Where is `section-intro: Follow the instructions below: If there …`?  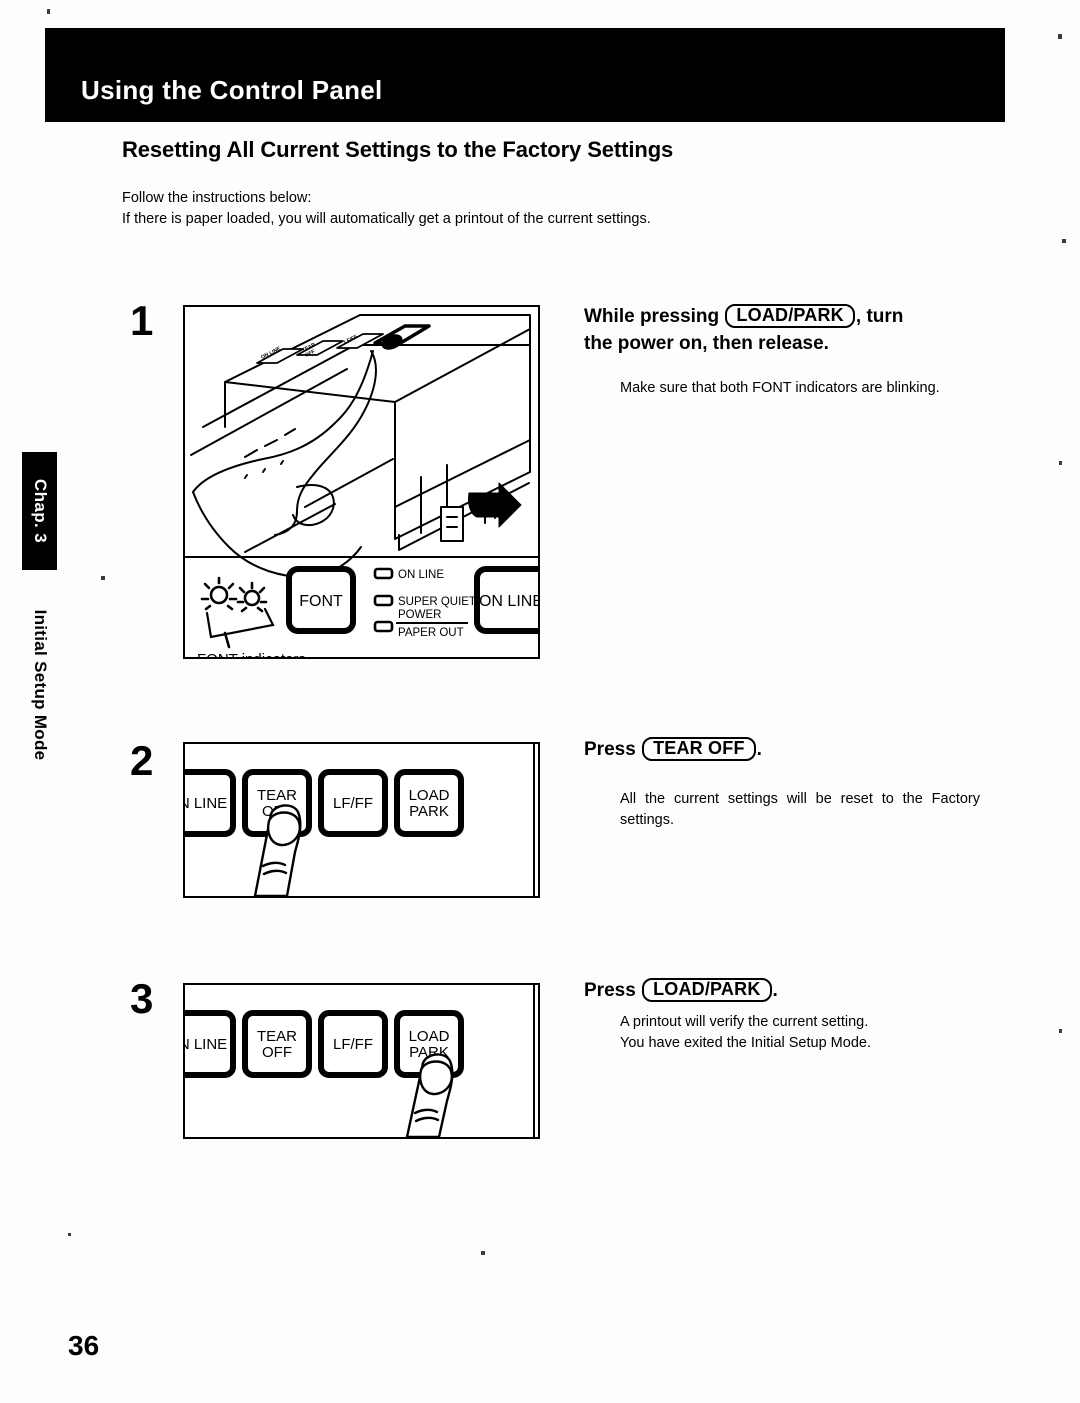
section-intro: Follow the instructions below: If there … is located at coordinates (386, 209).